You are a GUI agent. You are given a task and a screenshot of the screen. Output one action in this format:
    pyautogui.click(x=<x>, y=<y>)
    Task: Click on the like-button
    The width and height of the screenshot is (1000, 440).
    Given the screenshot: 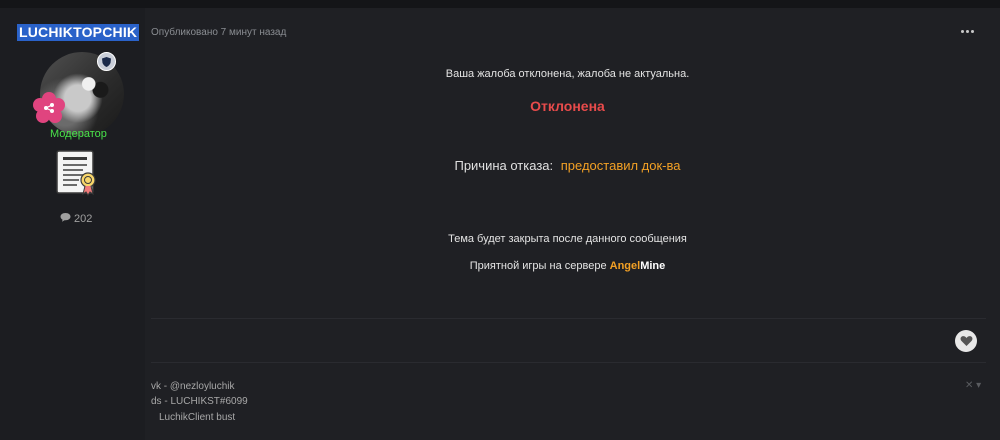 What is the action you would take?
    pyautogui.click(x=966, y=341)
    